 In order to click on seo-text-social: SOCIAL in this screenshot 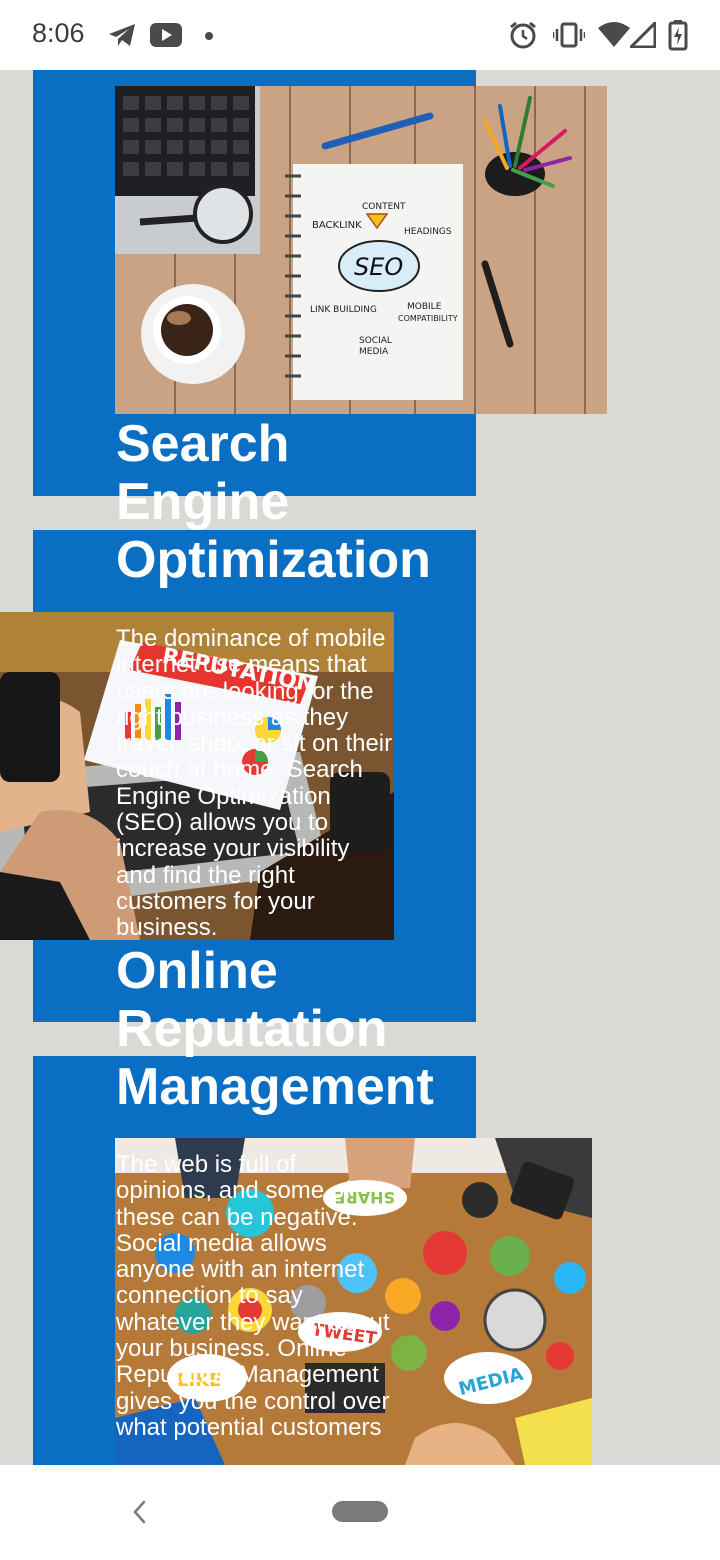, I will do `click(375, 341)`.